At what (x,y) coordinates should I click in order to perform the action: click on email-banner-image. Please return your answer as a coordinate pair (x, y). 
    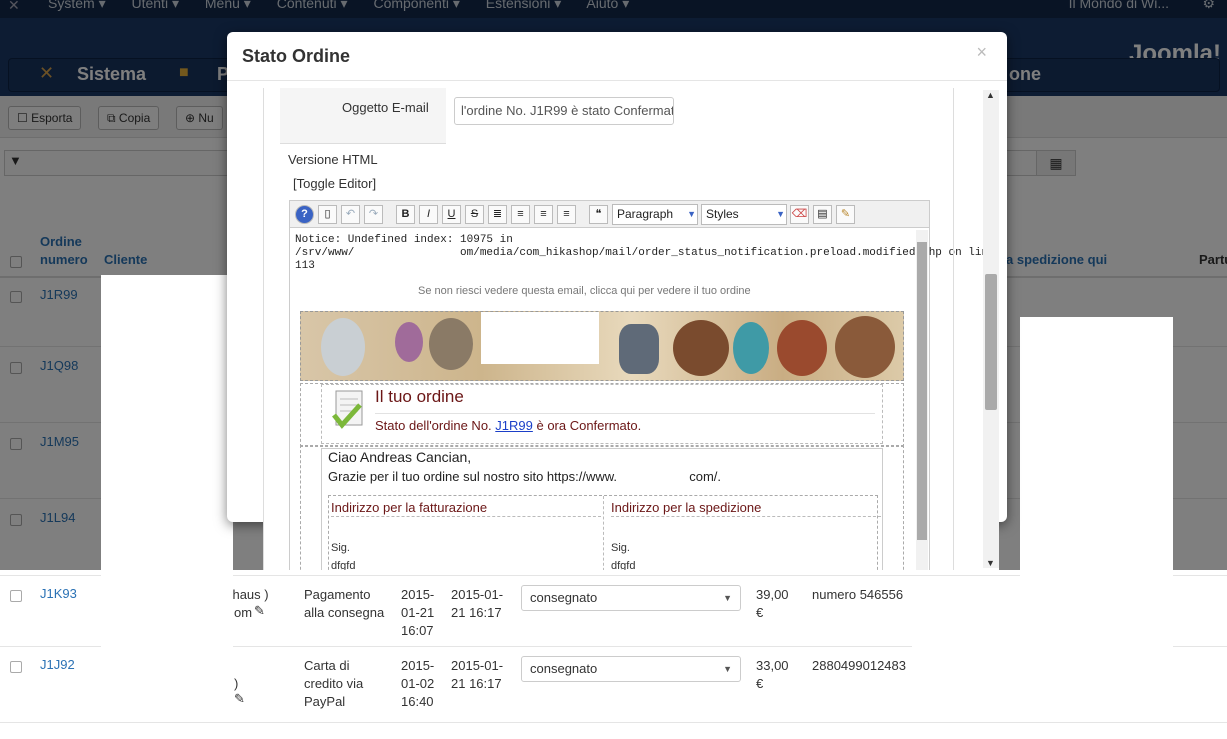
    Looking at the image, I should click on (602, 346).